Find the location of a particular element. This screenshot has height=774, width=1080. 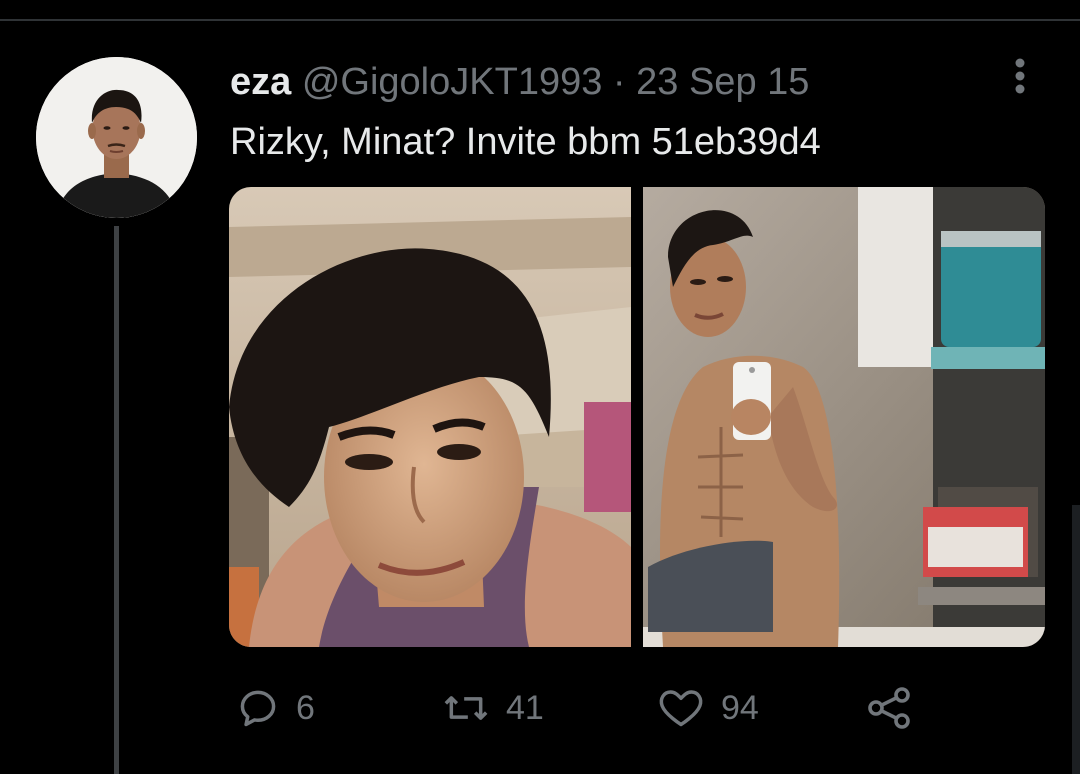

share-icon is located at coordinates (889, 708).